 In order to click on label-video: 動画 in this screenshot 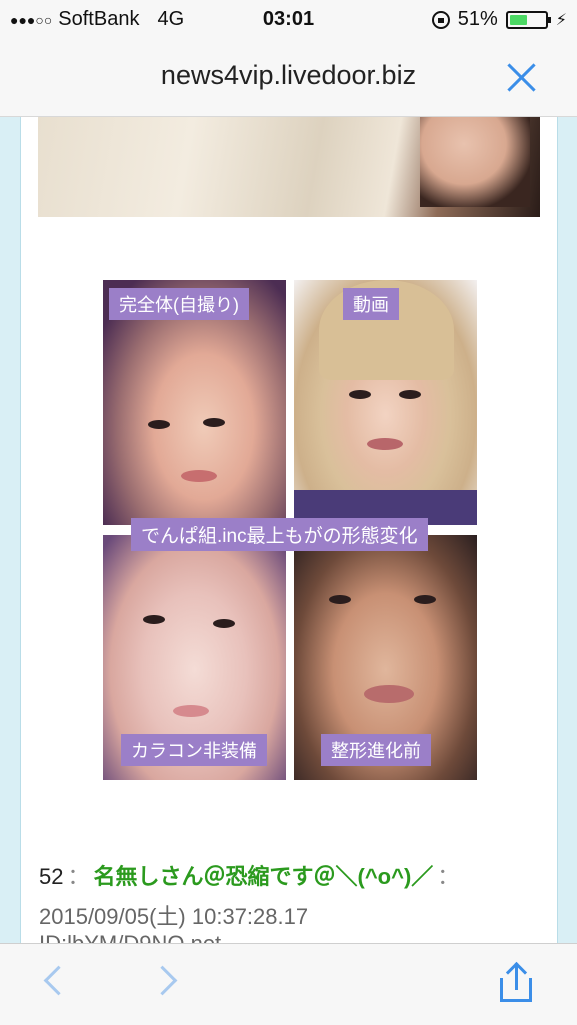, I will do `click(371, 304)`.